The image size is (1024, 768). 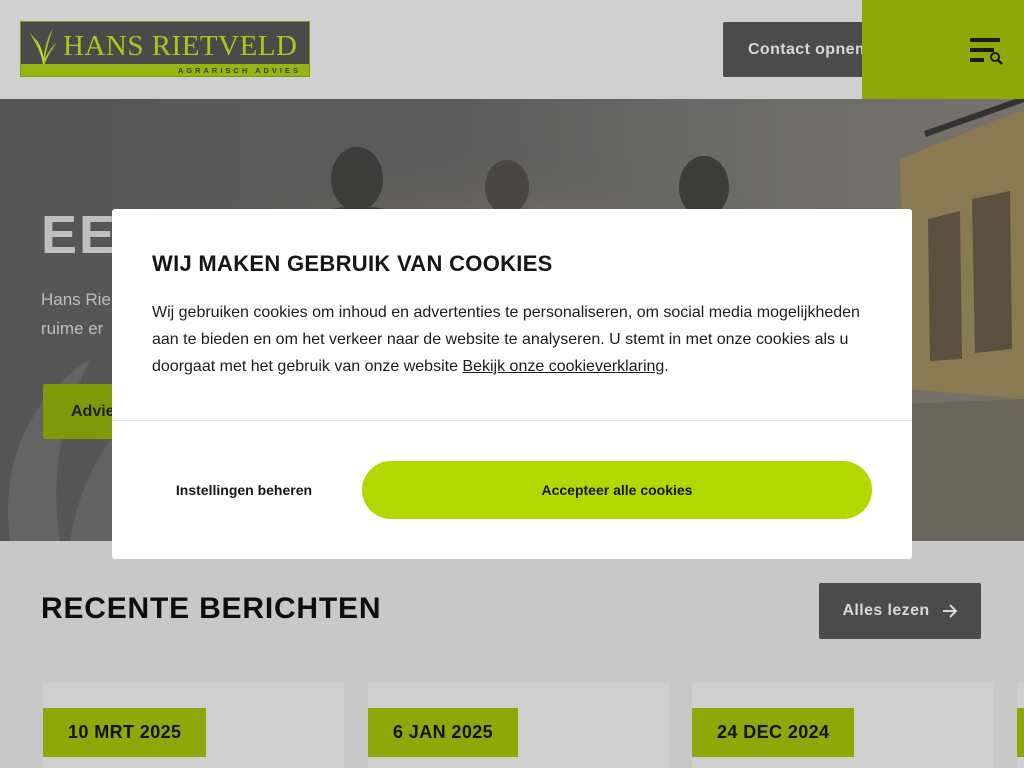 I want to click on hero-subtitle-line: ruime er, so click(x=72, y=328).